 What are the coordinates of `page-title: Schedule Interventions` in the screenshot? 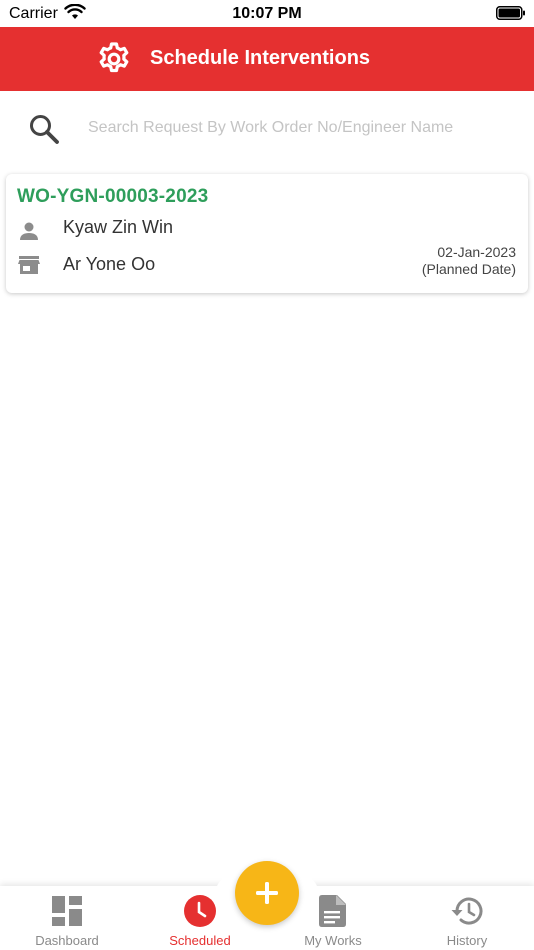 It's located at (260, 58).